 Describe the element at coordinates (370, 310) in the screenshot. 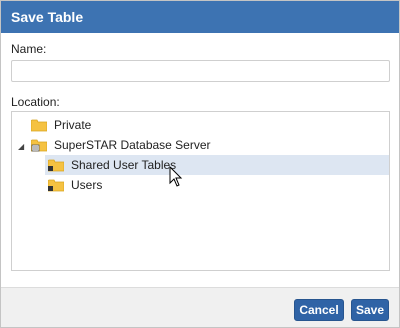

I see `save-button: Save` at that location.